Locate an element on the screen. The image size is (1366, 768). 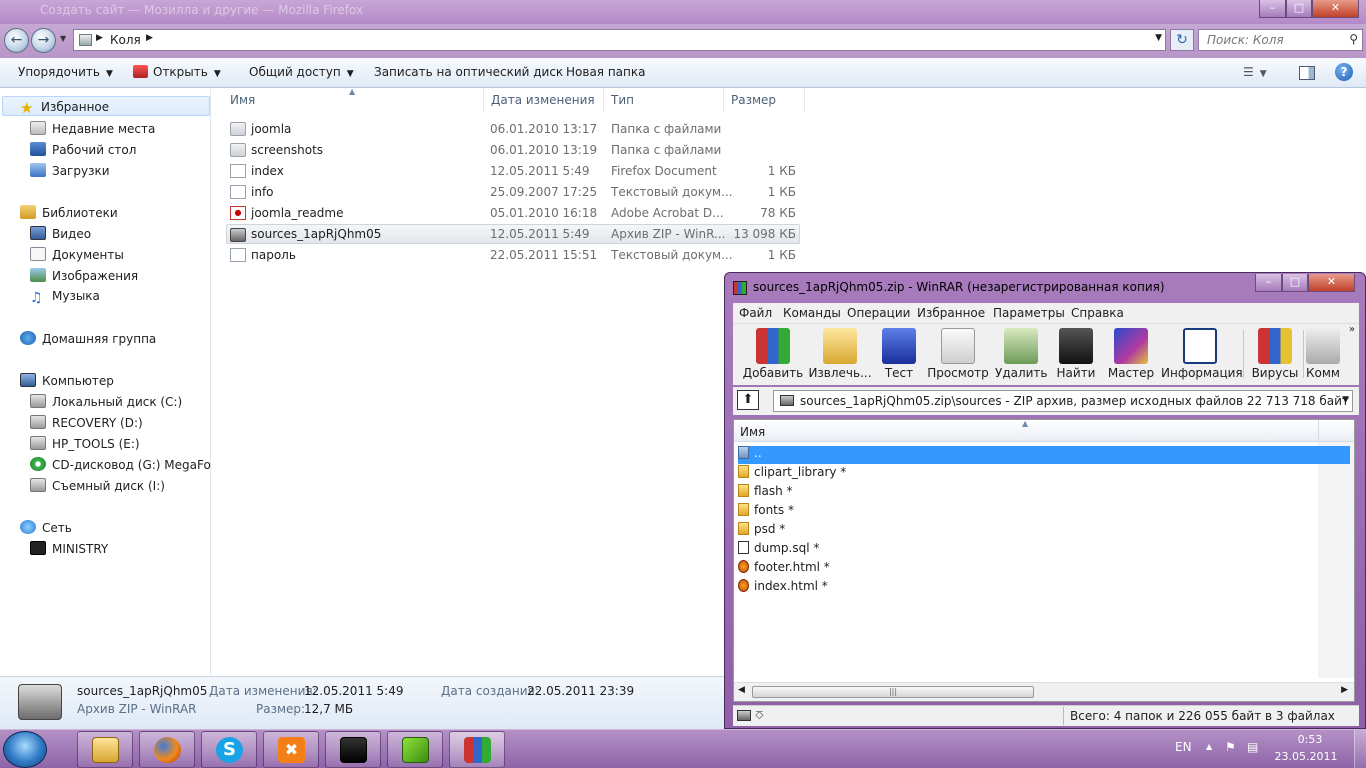
tool-info: Информация is located at coordinates (1202, 354).